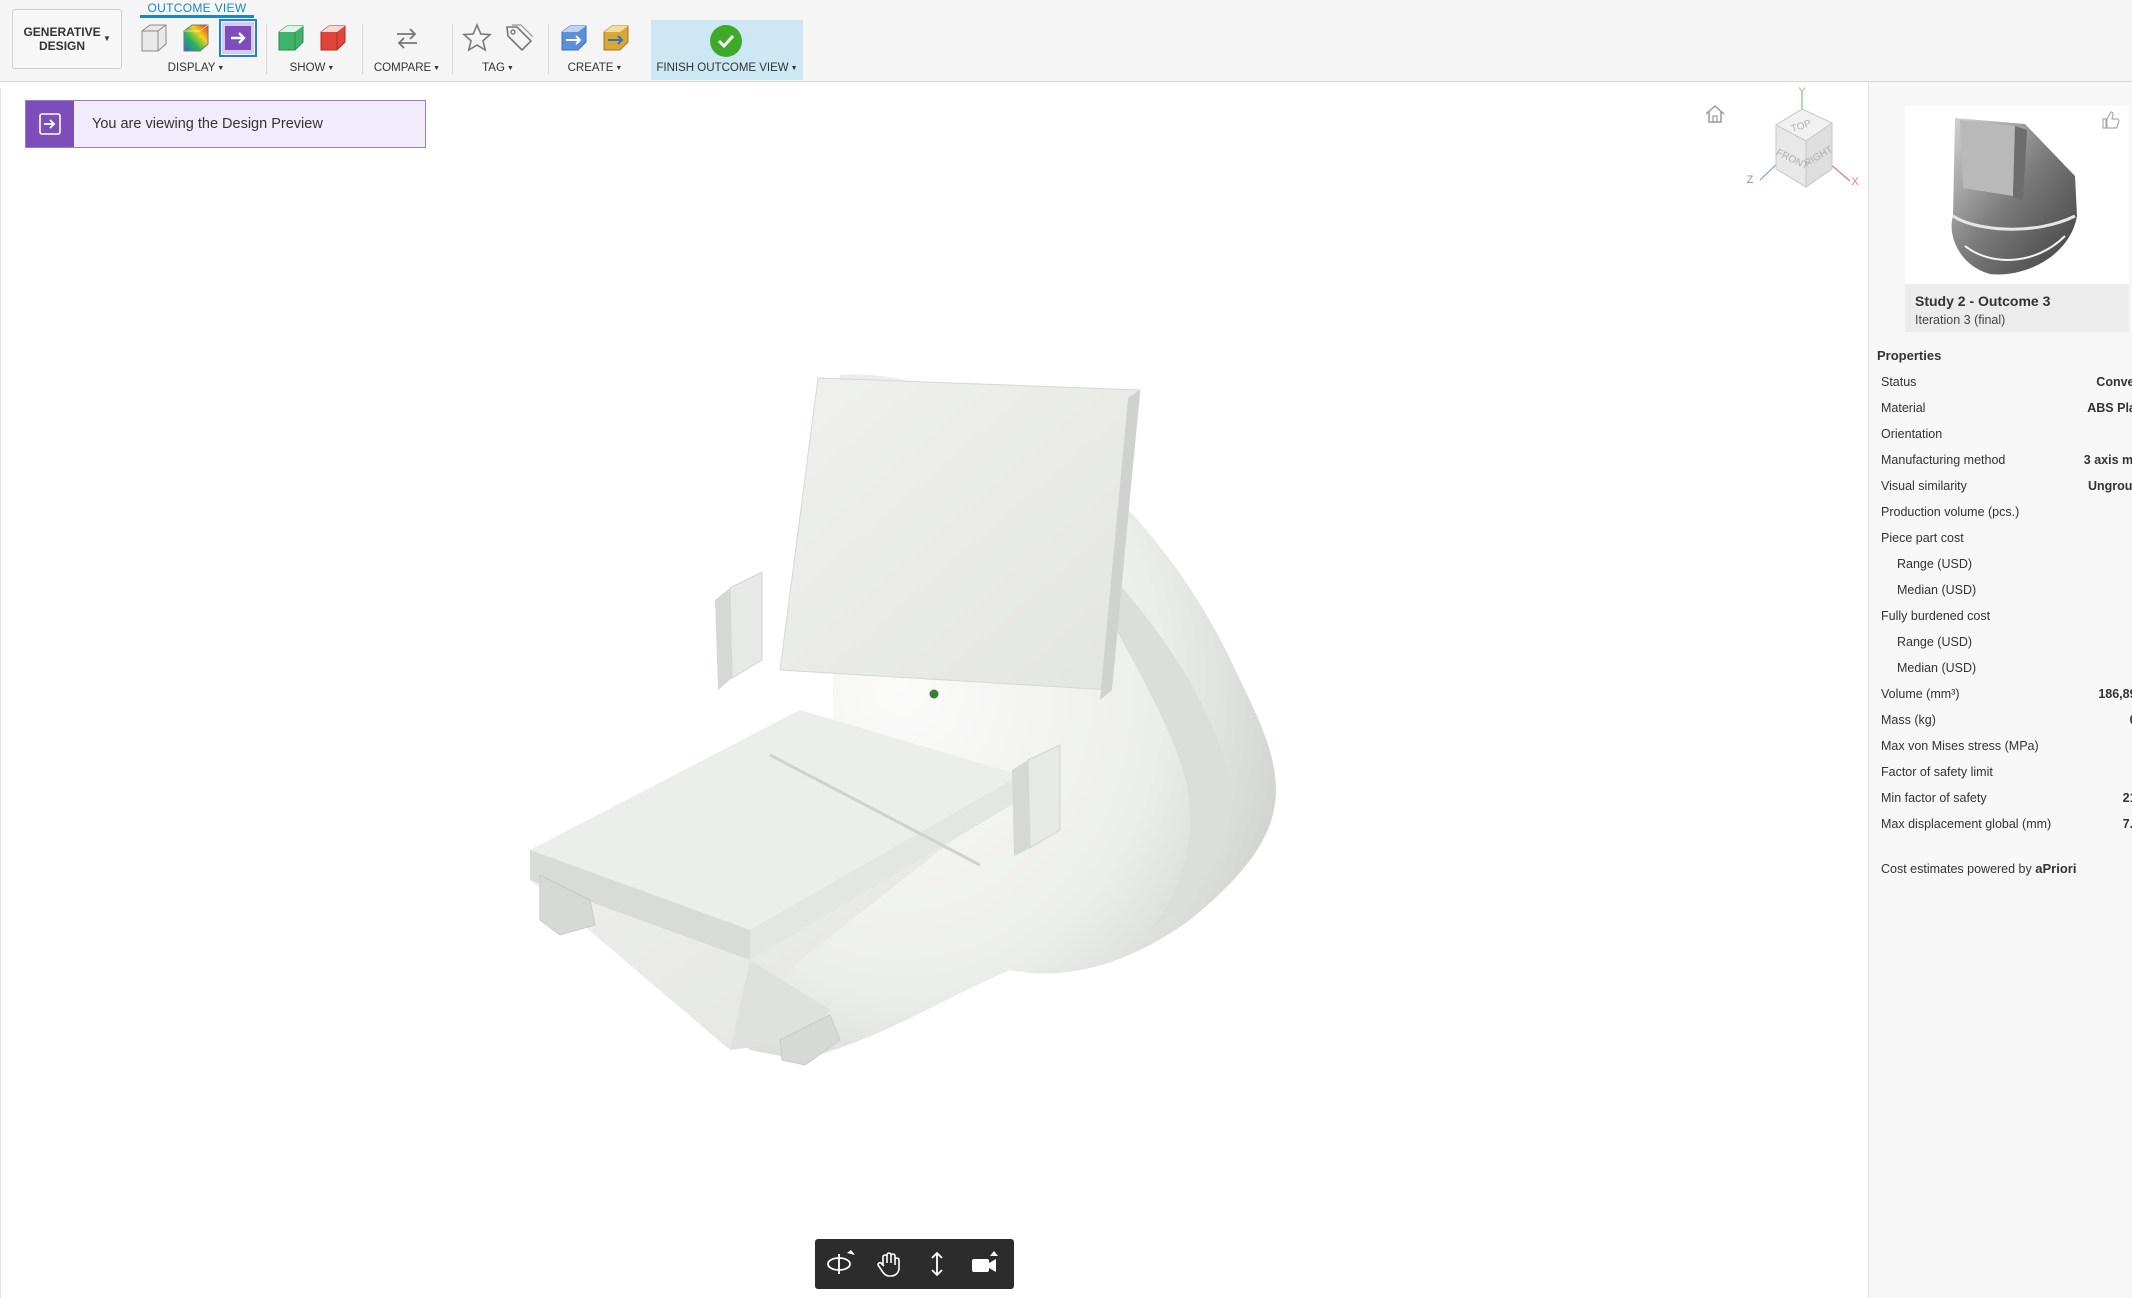  I want to click on display-label: DISPLAY, so click(191, 68).